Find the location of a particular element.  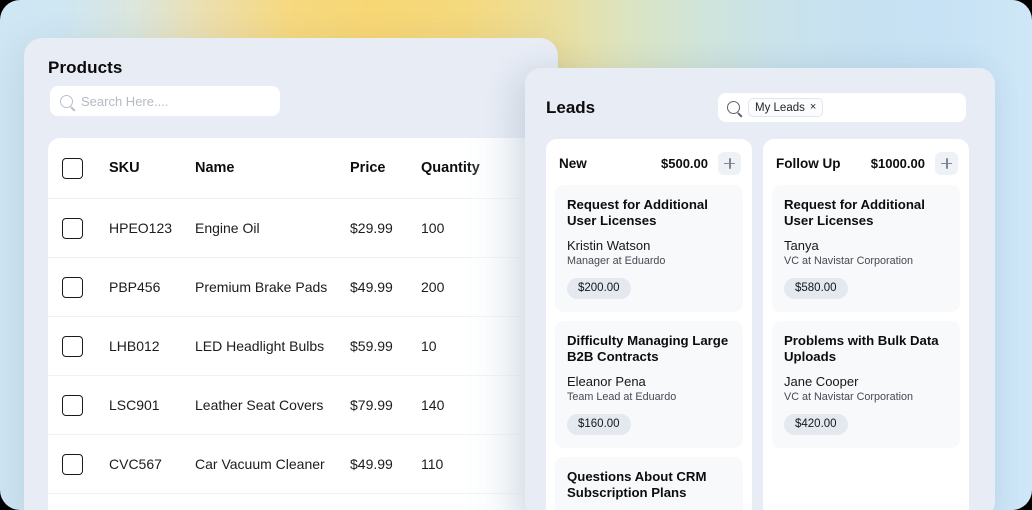

column-header: New $500.00 is located at coordinates (649, 163).